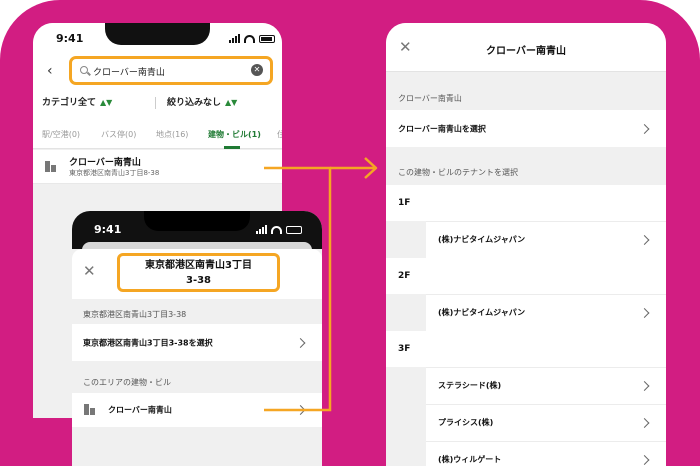 Image resolution: width=700 pixels, height=466 pixels. I want to click on building-row-label: クローバー南青山, so click(140, 410).